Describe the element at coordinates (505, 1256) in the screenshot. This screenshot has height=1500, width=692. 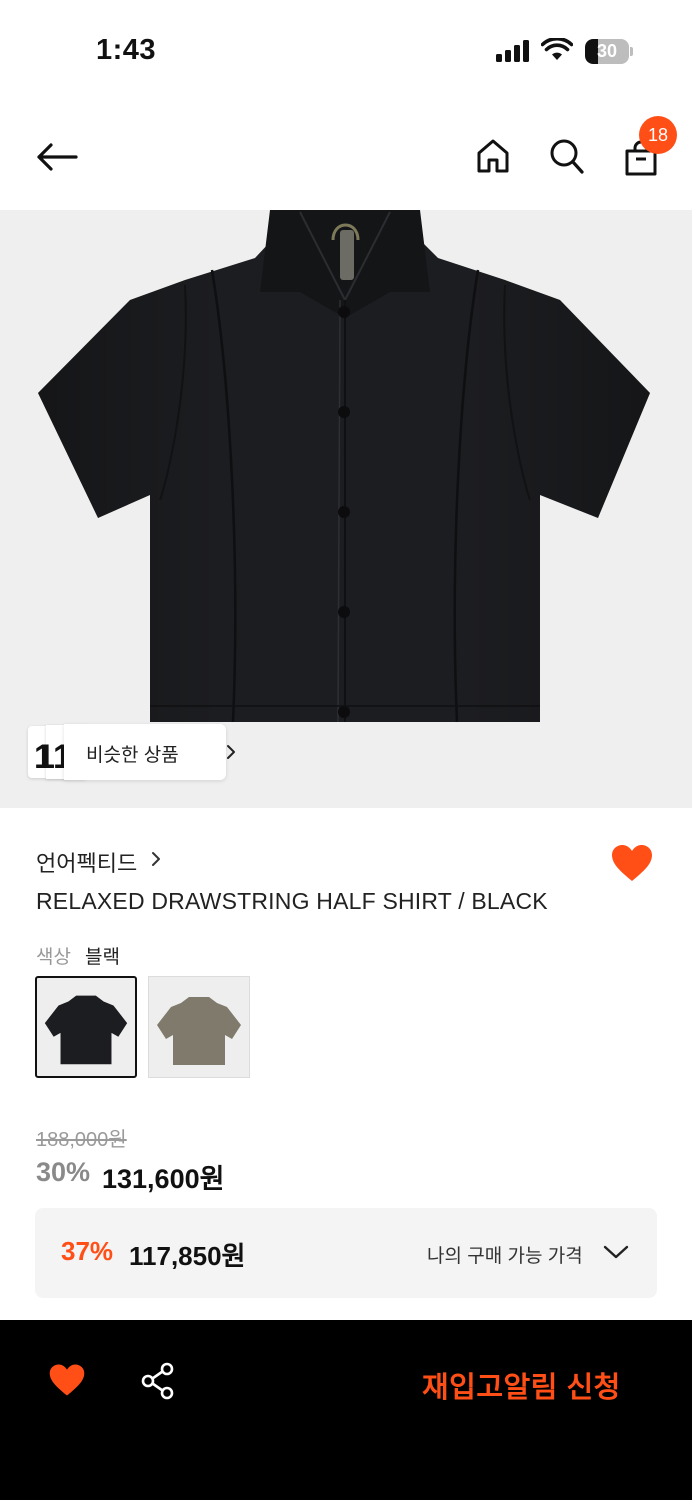
I see `my-price-label: 나의 구매 가능 가격` at that location.